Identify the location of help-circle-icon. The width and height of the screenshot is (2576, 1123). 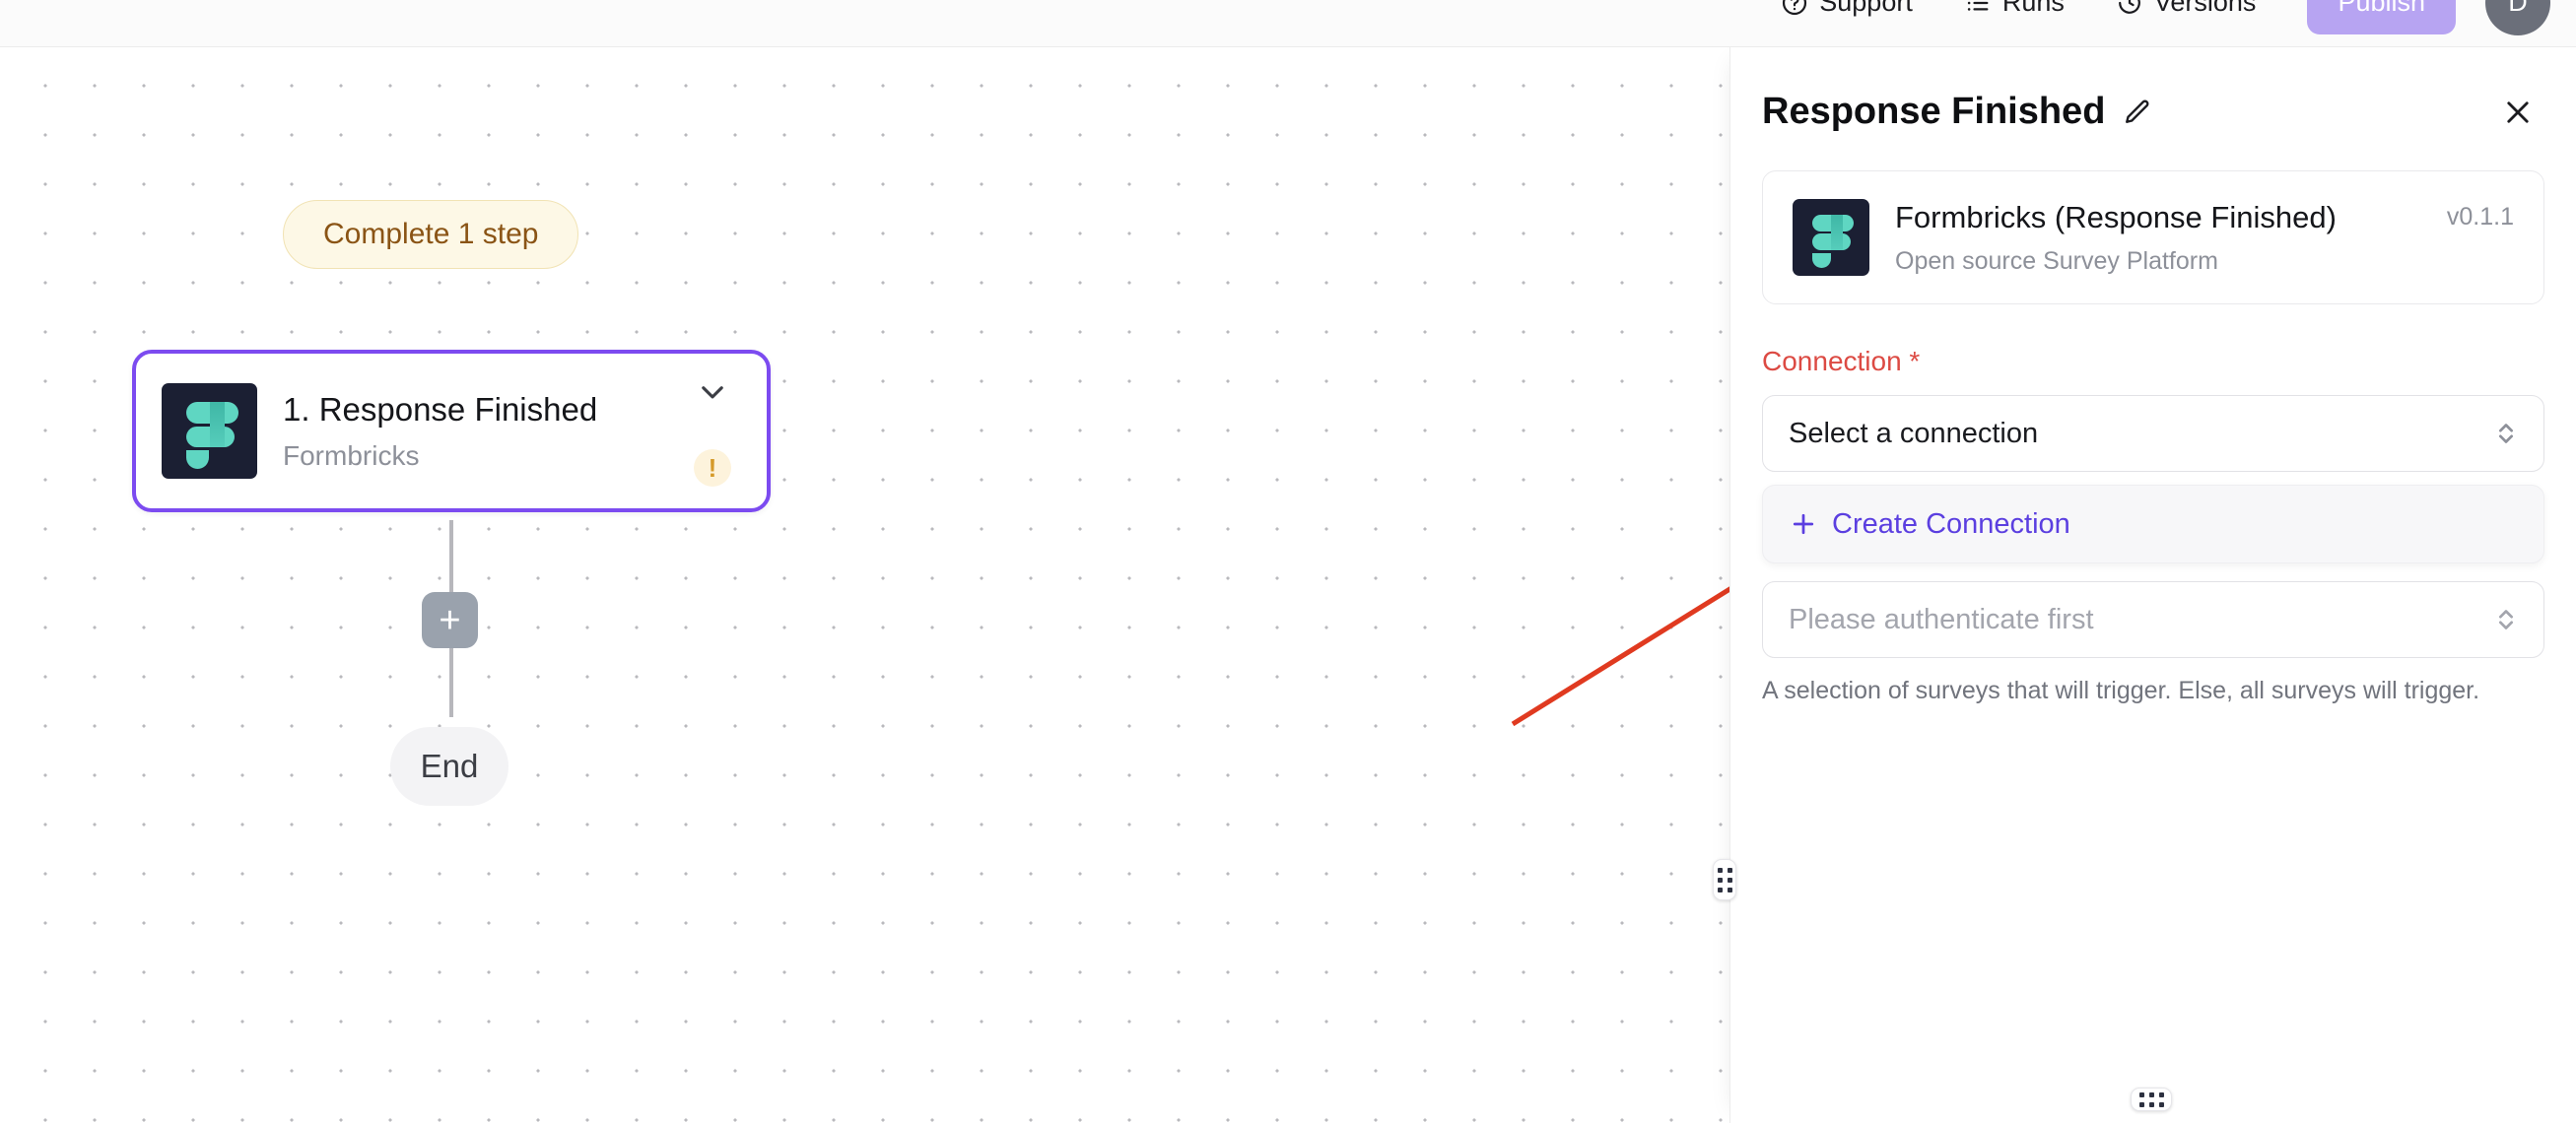
(1795, 7).